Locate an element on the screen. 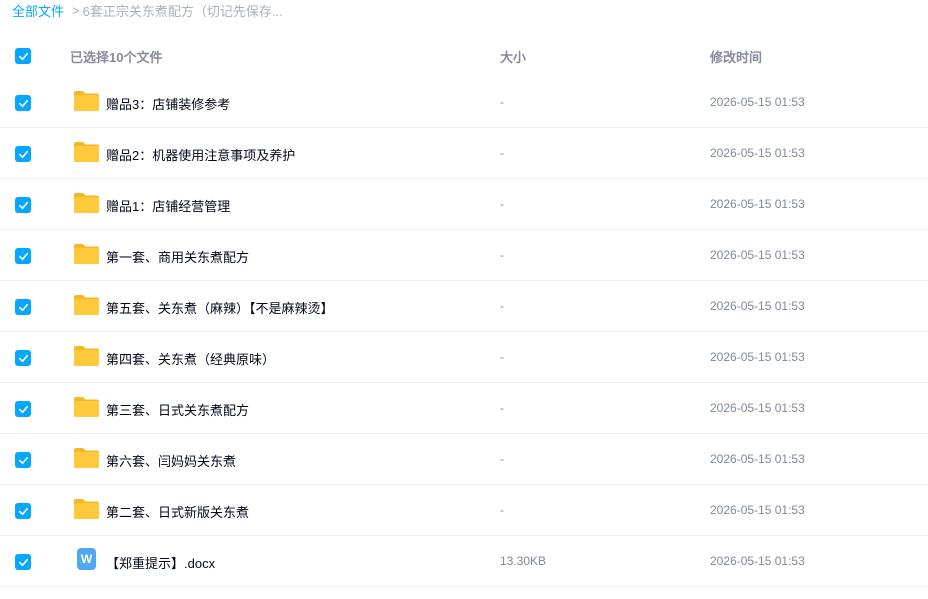 The height and width of the screenshot is (599, 928). file-row: 第三套、日式关东煮配方 - 2026-05-15 01:53 is located at coordinates (464, 408).